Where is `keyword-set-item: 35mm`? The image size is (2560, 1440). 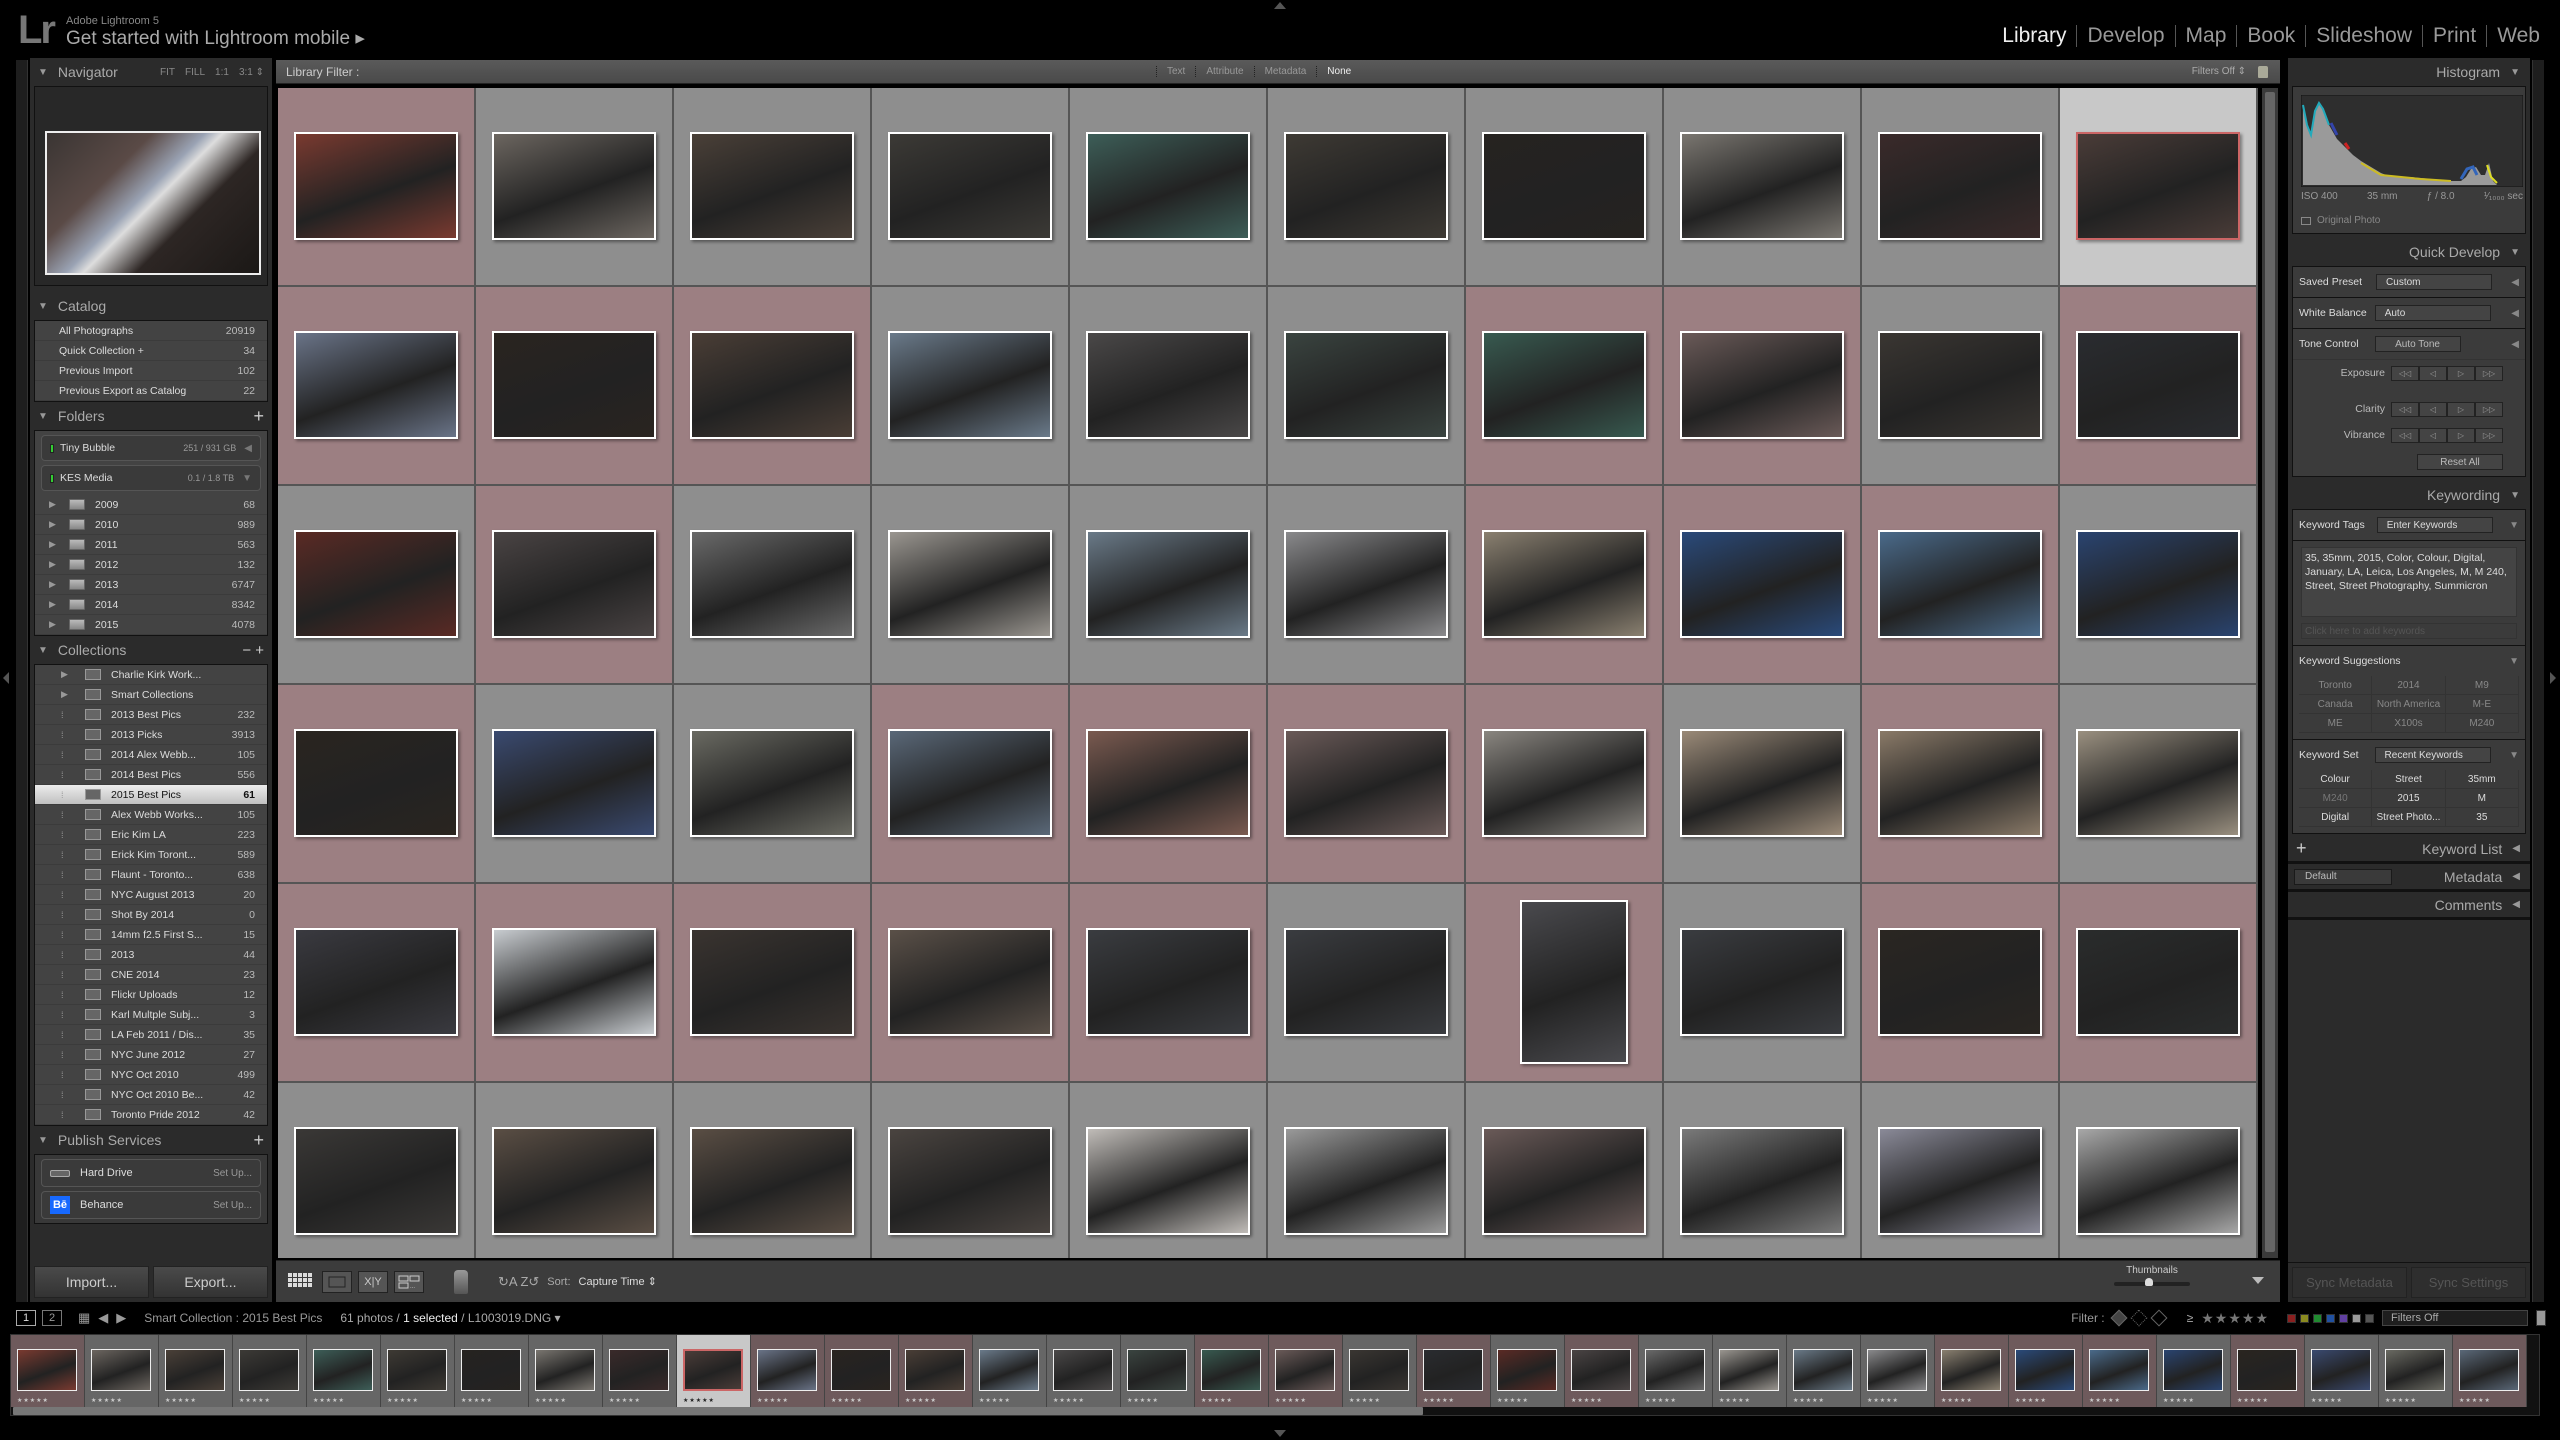
keyword-set-item: 35mm is located at coordinates (2482, 779).